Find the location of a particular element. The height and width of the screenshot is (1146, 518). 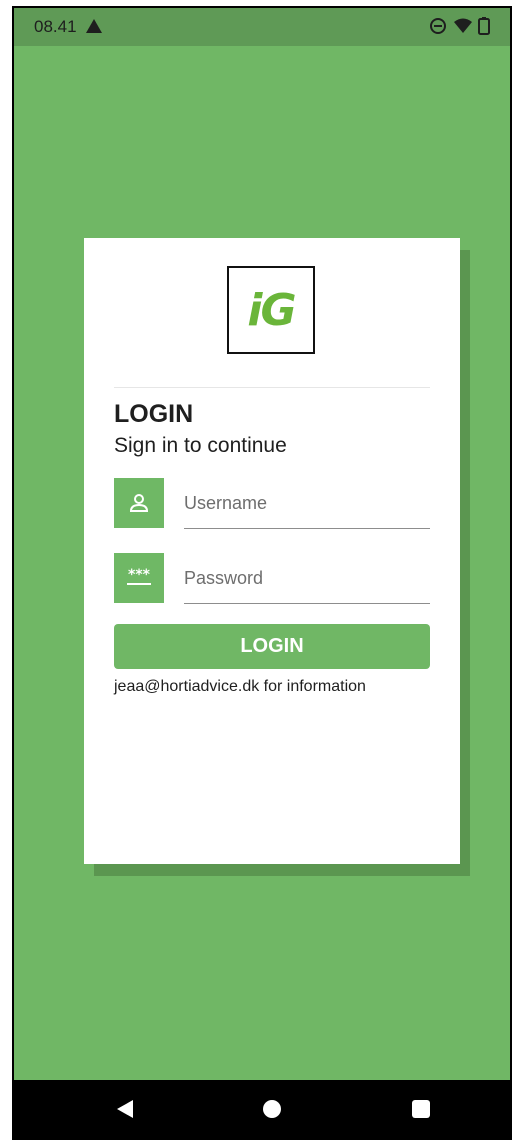

status-icons is located at coordinates (460, 26).